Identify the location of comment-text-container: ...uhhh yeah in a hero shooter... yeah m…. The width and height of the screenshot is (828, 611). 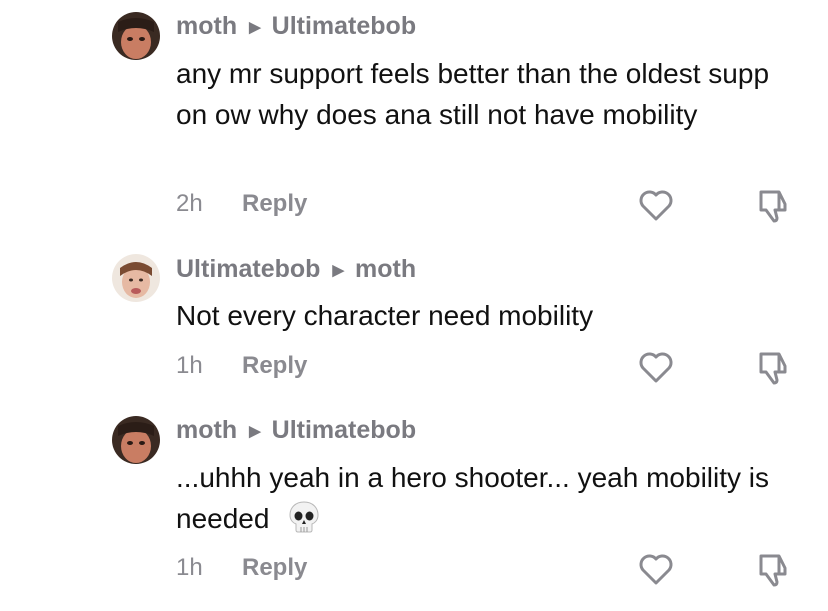
(486, 498).